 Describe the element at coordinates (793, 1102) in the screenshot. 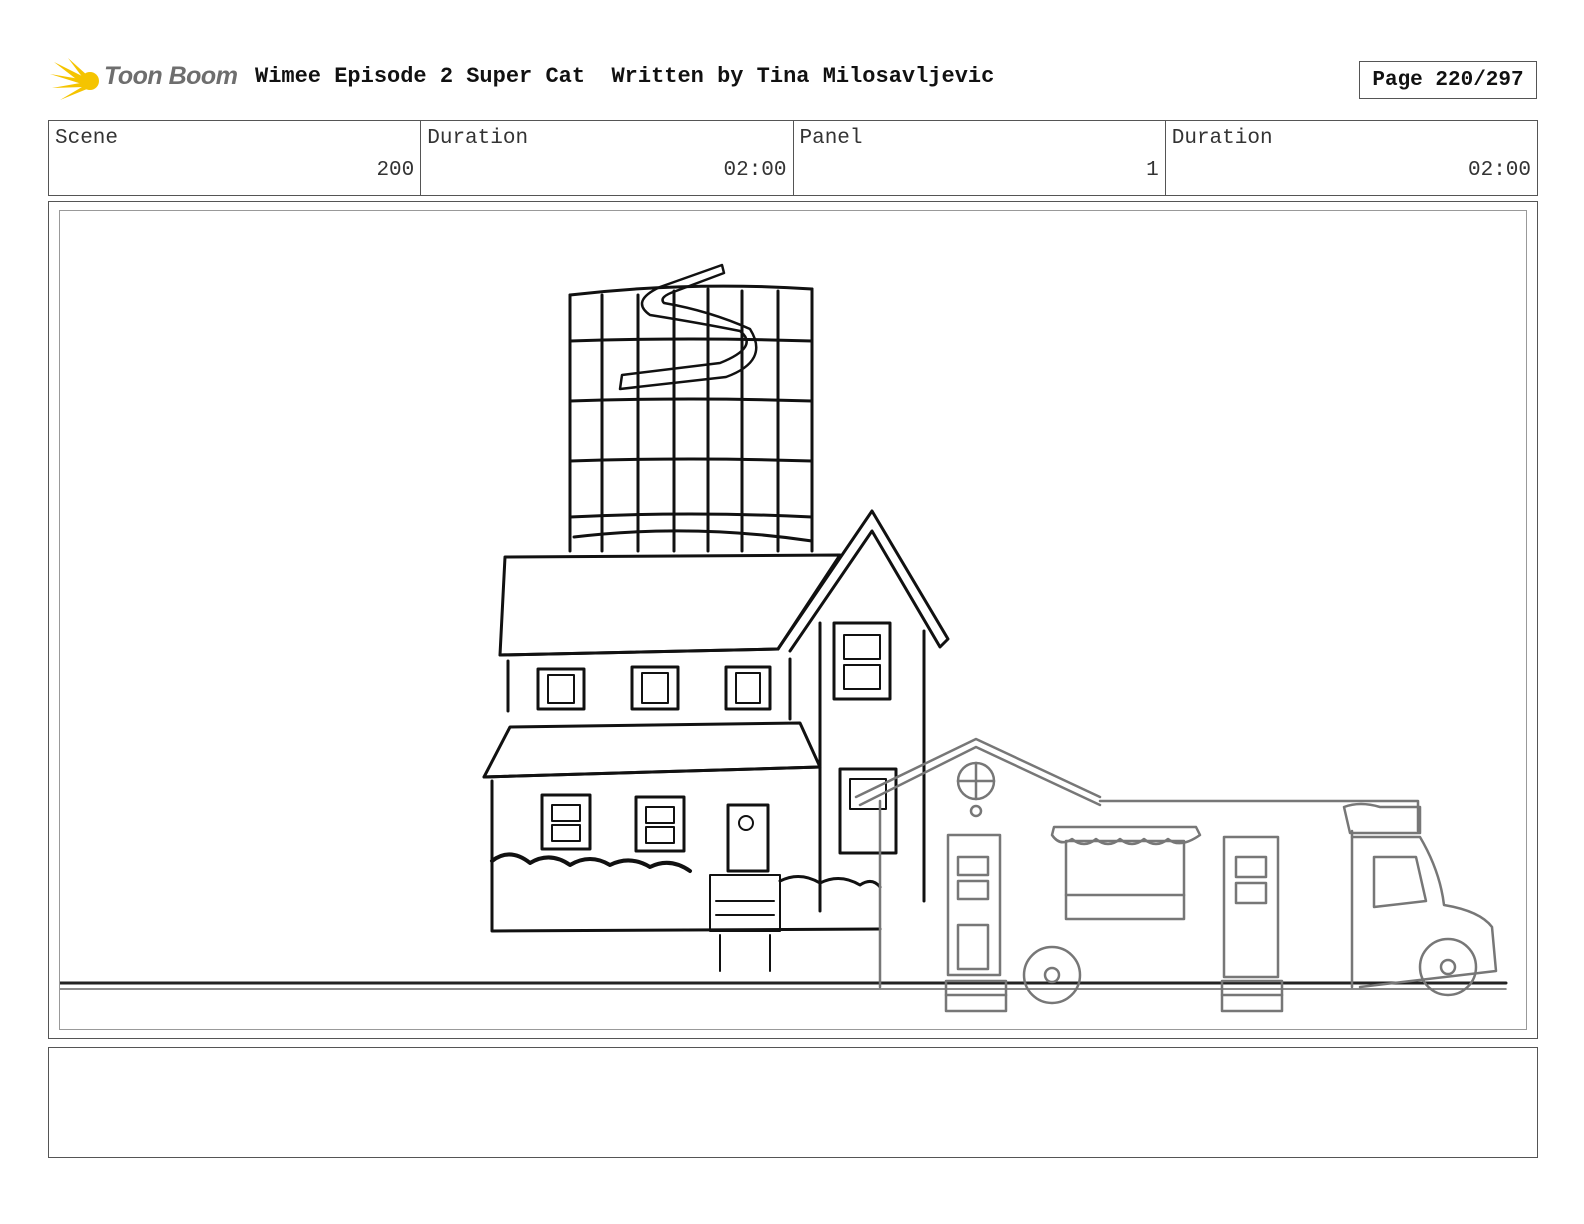

I see `panel-notes-box` at that location.